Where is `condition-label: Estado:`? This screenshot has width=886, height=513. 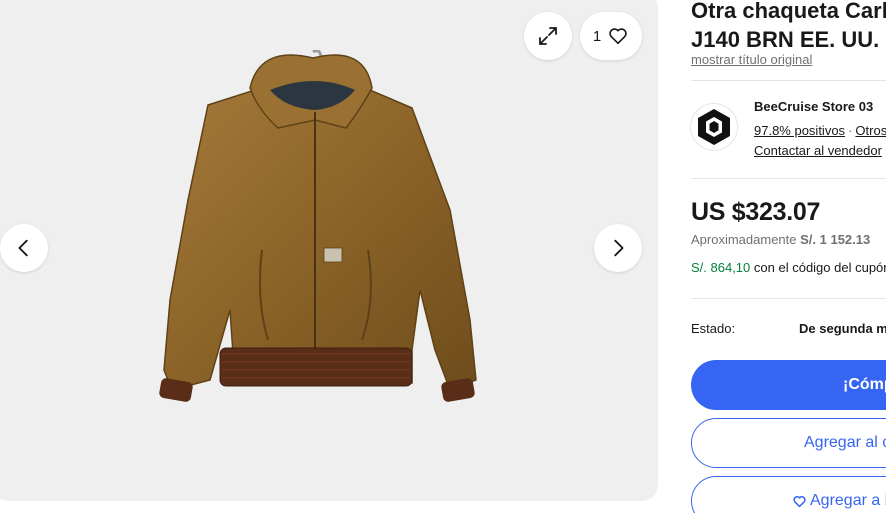 condition-label: Estado: is located at coordinates (713, 328).